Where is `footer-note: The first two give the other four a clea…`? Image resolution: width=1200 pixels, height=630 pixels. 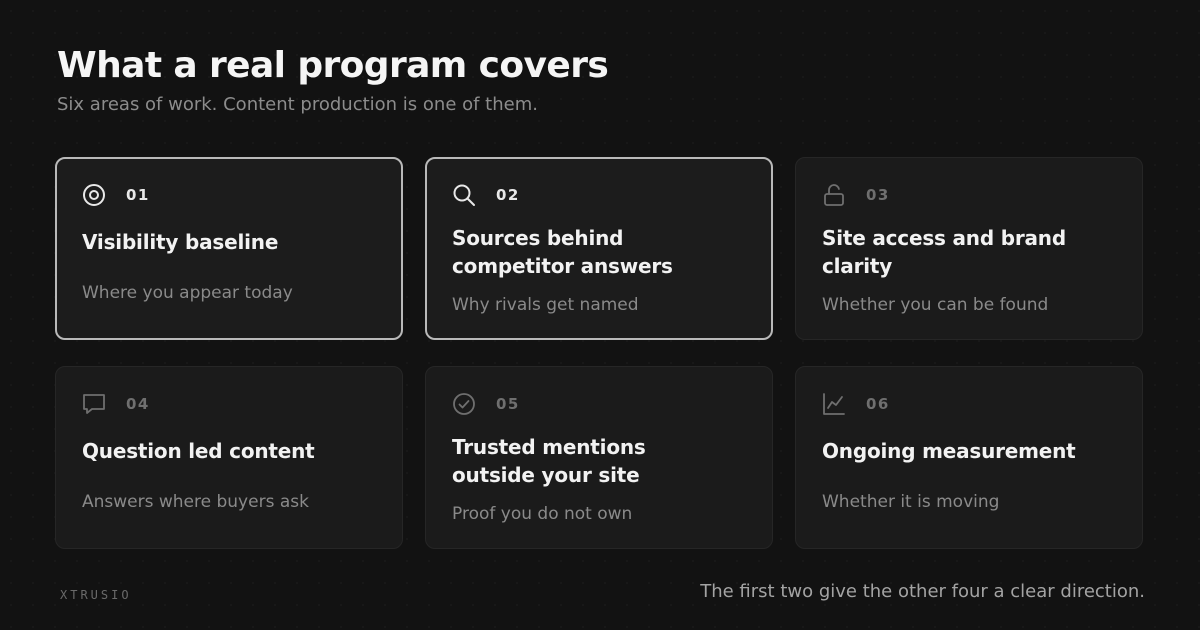
footer-note: The first two give the other four a clea… is located at coordinates (922, 591).